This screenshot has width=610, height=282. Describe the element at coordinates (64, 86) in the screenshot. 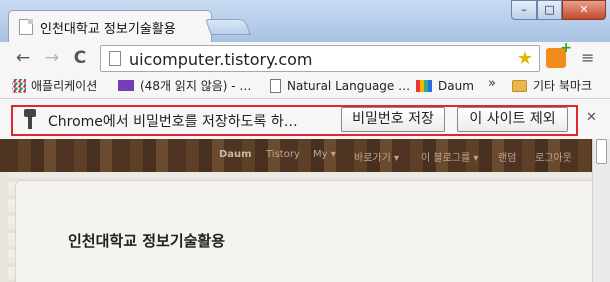

I see `bookmark-label: 애플리케이션` at that location.